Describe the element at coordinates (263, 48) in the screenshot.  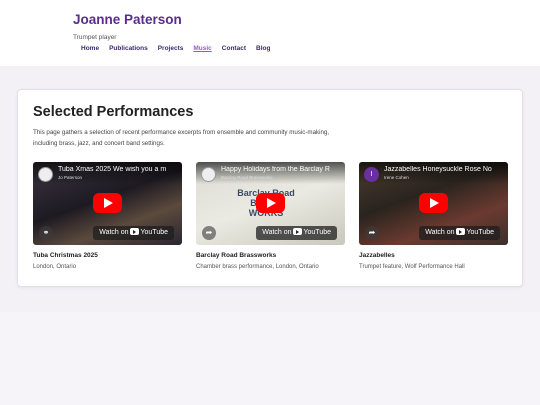
I see `nav-blog: Blog` at that location.